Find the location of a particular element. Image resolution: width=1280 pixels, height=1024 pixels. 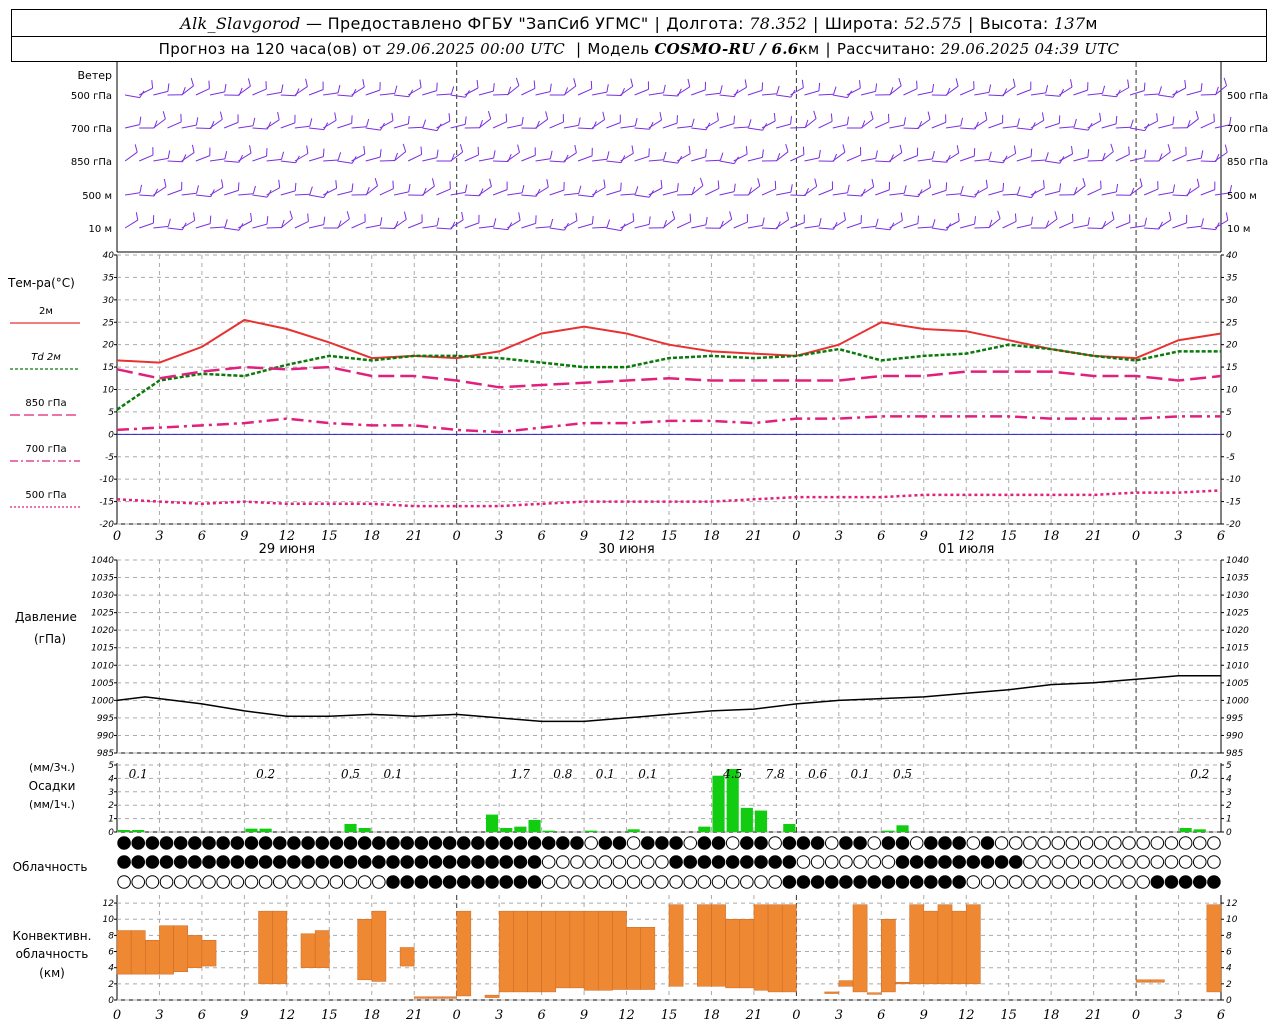

x-hour-label: 18 is located at coordinates (711, 1015).